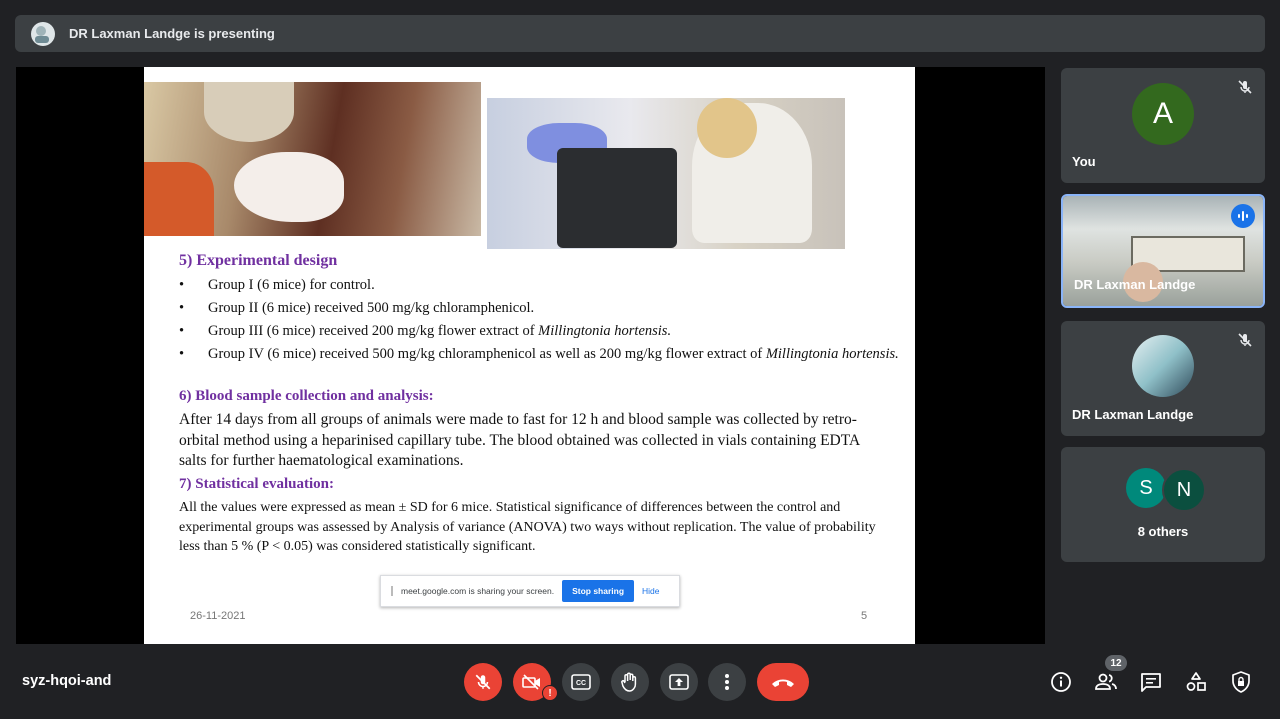  What do you see at coordinates (392, 591) in the screenshot?
I see `drag-handle` at bounding box center [392, 591].